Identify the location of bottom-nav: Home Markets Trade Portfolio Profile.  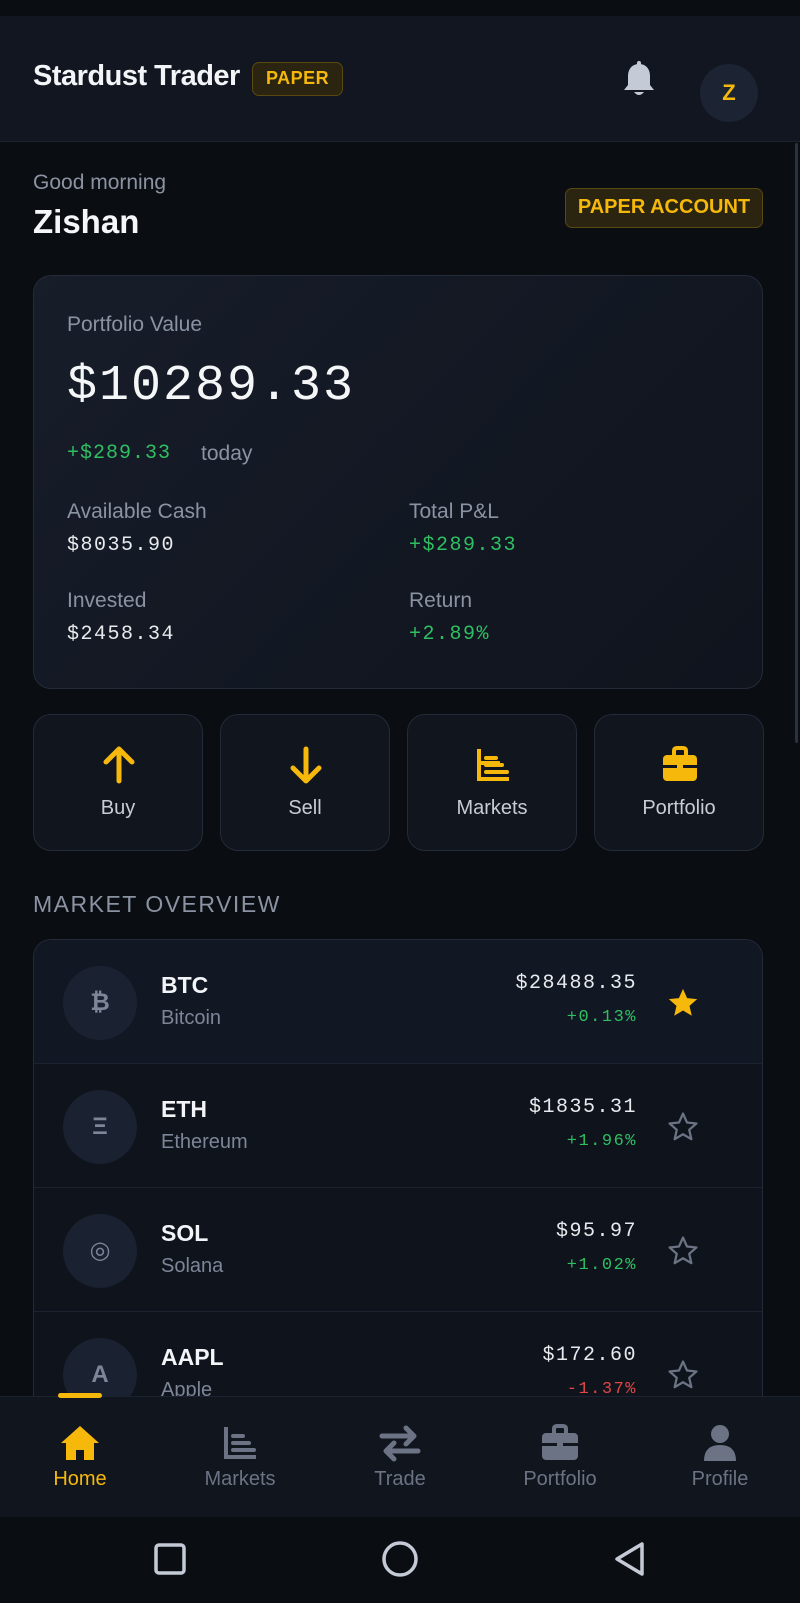
(400, 1455).